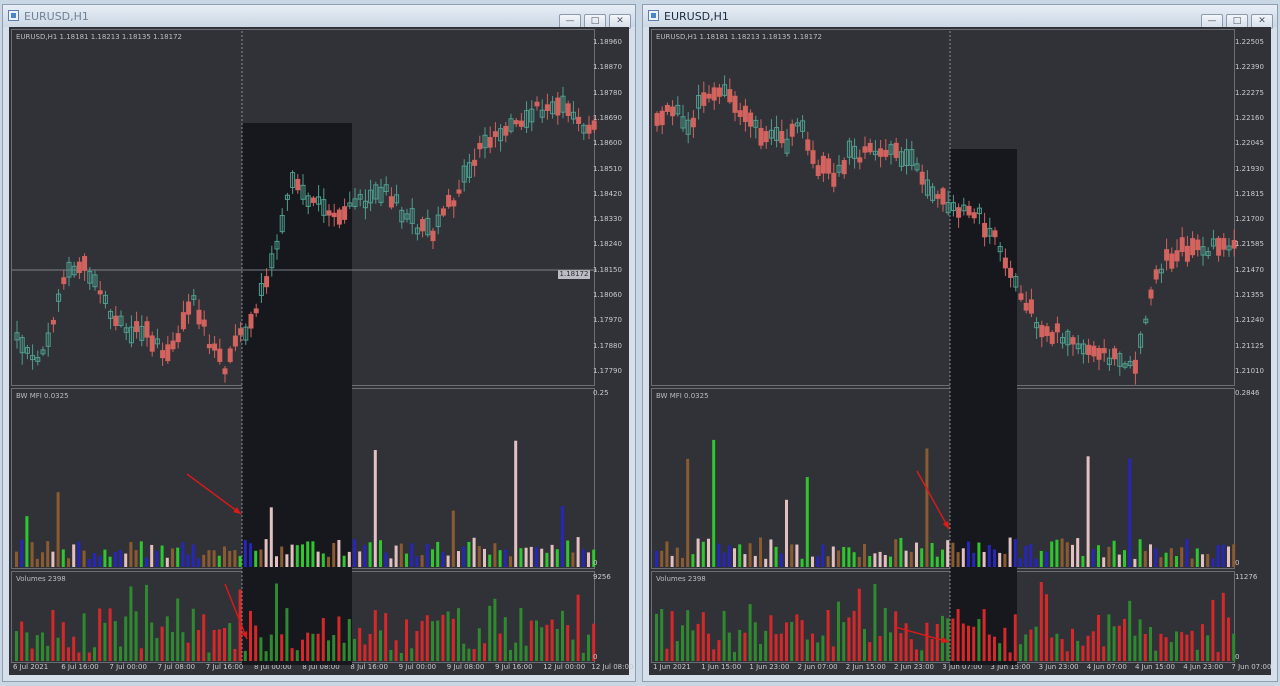  I want to click on price-tick-label: 1.18240, so click(607, 244).